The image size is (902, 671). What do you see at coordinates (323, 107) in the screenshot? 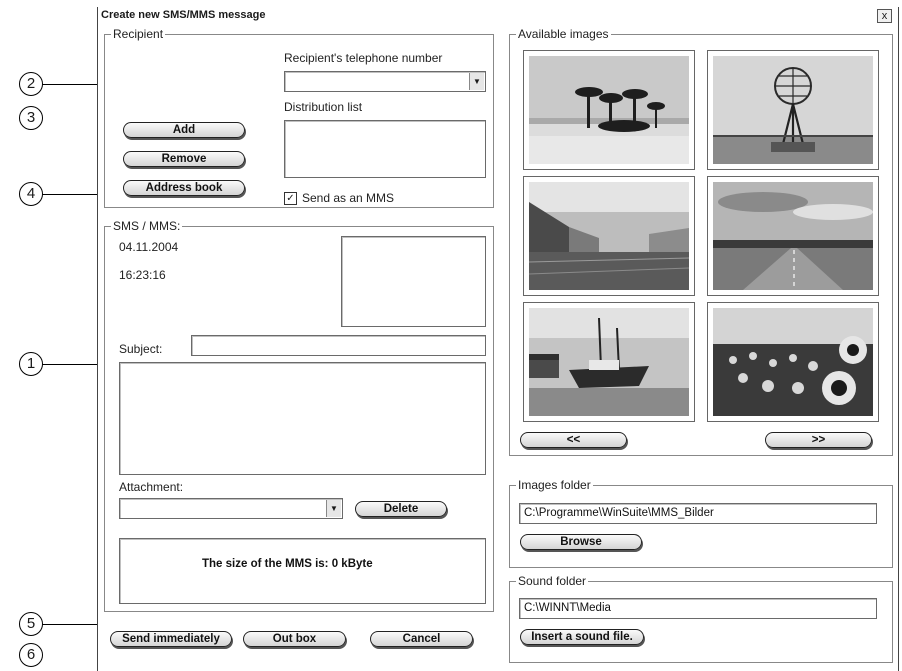
I see `distribution-label: Distribution list` at bounding box center [323, 107].